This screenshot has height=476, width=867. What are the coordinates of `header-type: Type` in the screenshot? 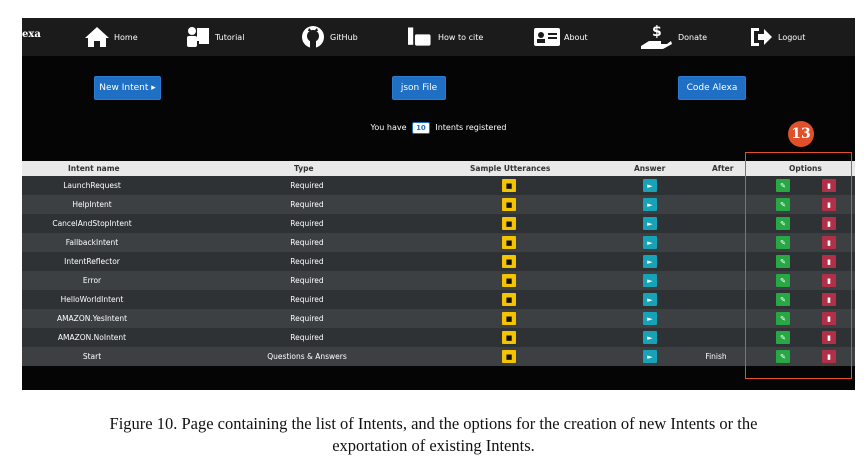 It's located at (304, 168).